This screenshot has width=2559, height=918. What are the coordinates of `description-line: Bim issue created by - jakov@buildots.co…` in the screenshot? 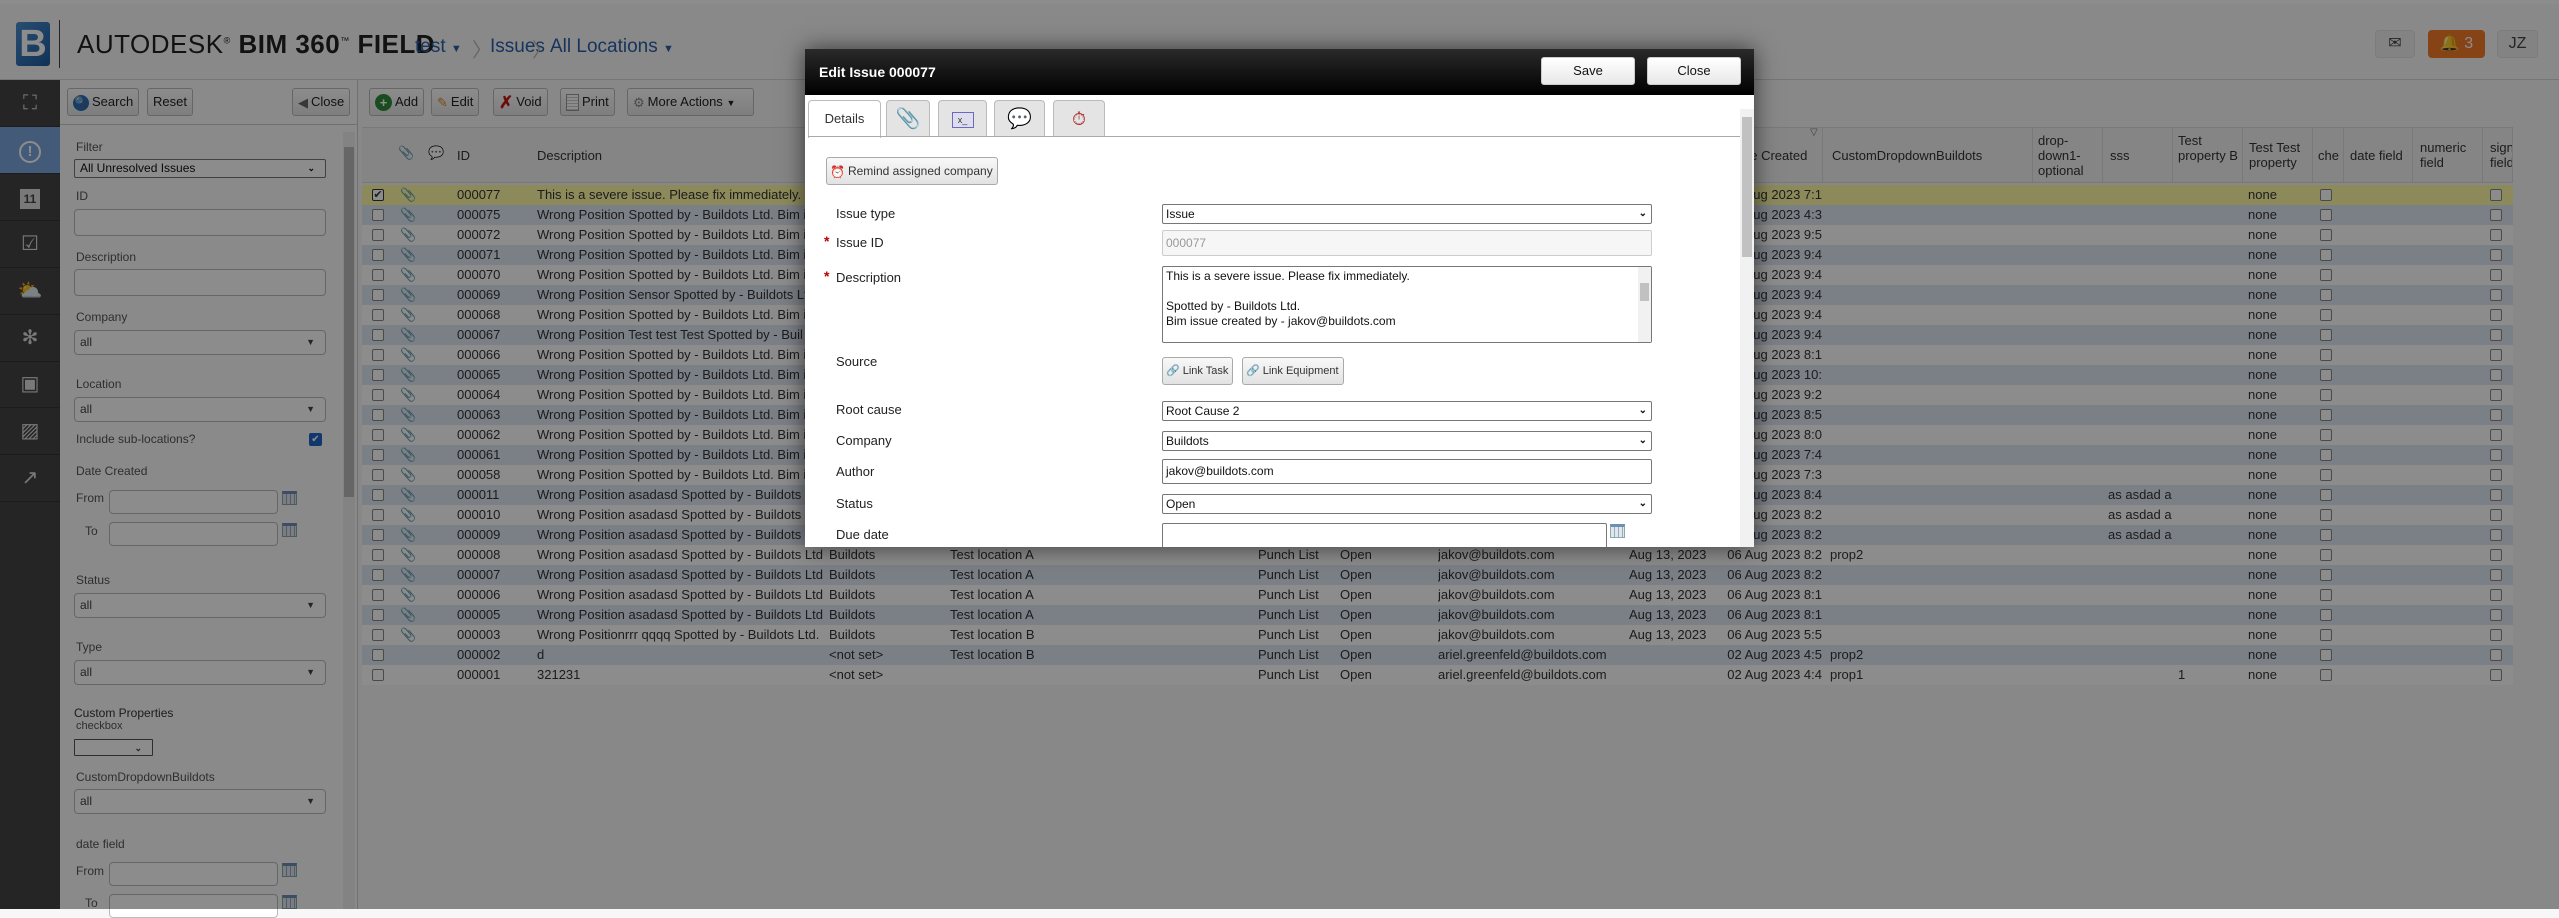 It's located at (1281, 321).